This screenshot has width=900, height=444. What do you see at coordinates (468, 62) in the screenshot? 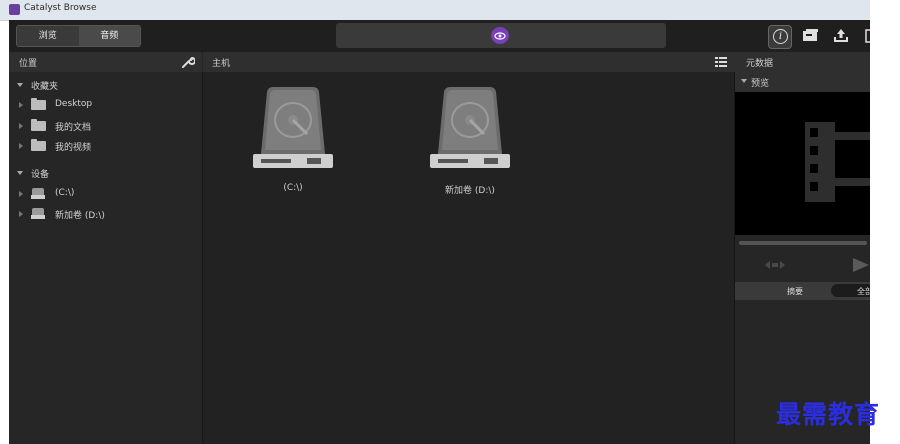
I see `middle-panel-header: 主机` at bounding box center [468, 62].